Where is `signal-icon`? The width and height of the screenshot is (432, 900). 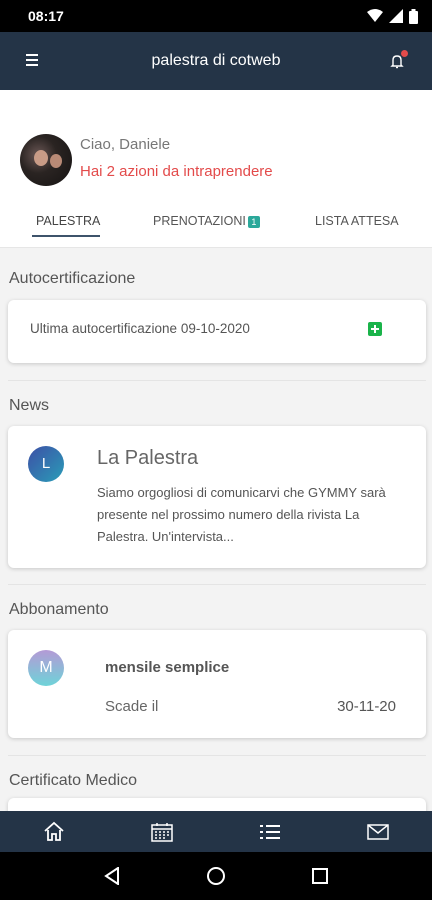
signal-icon is located at coordinates (396, 16).